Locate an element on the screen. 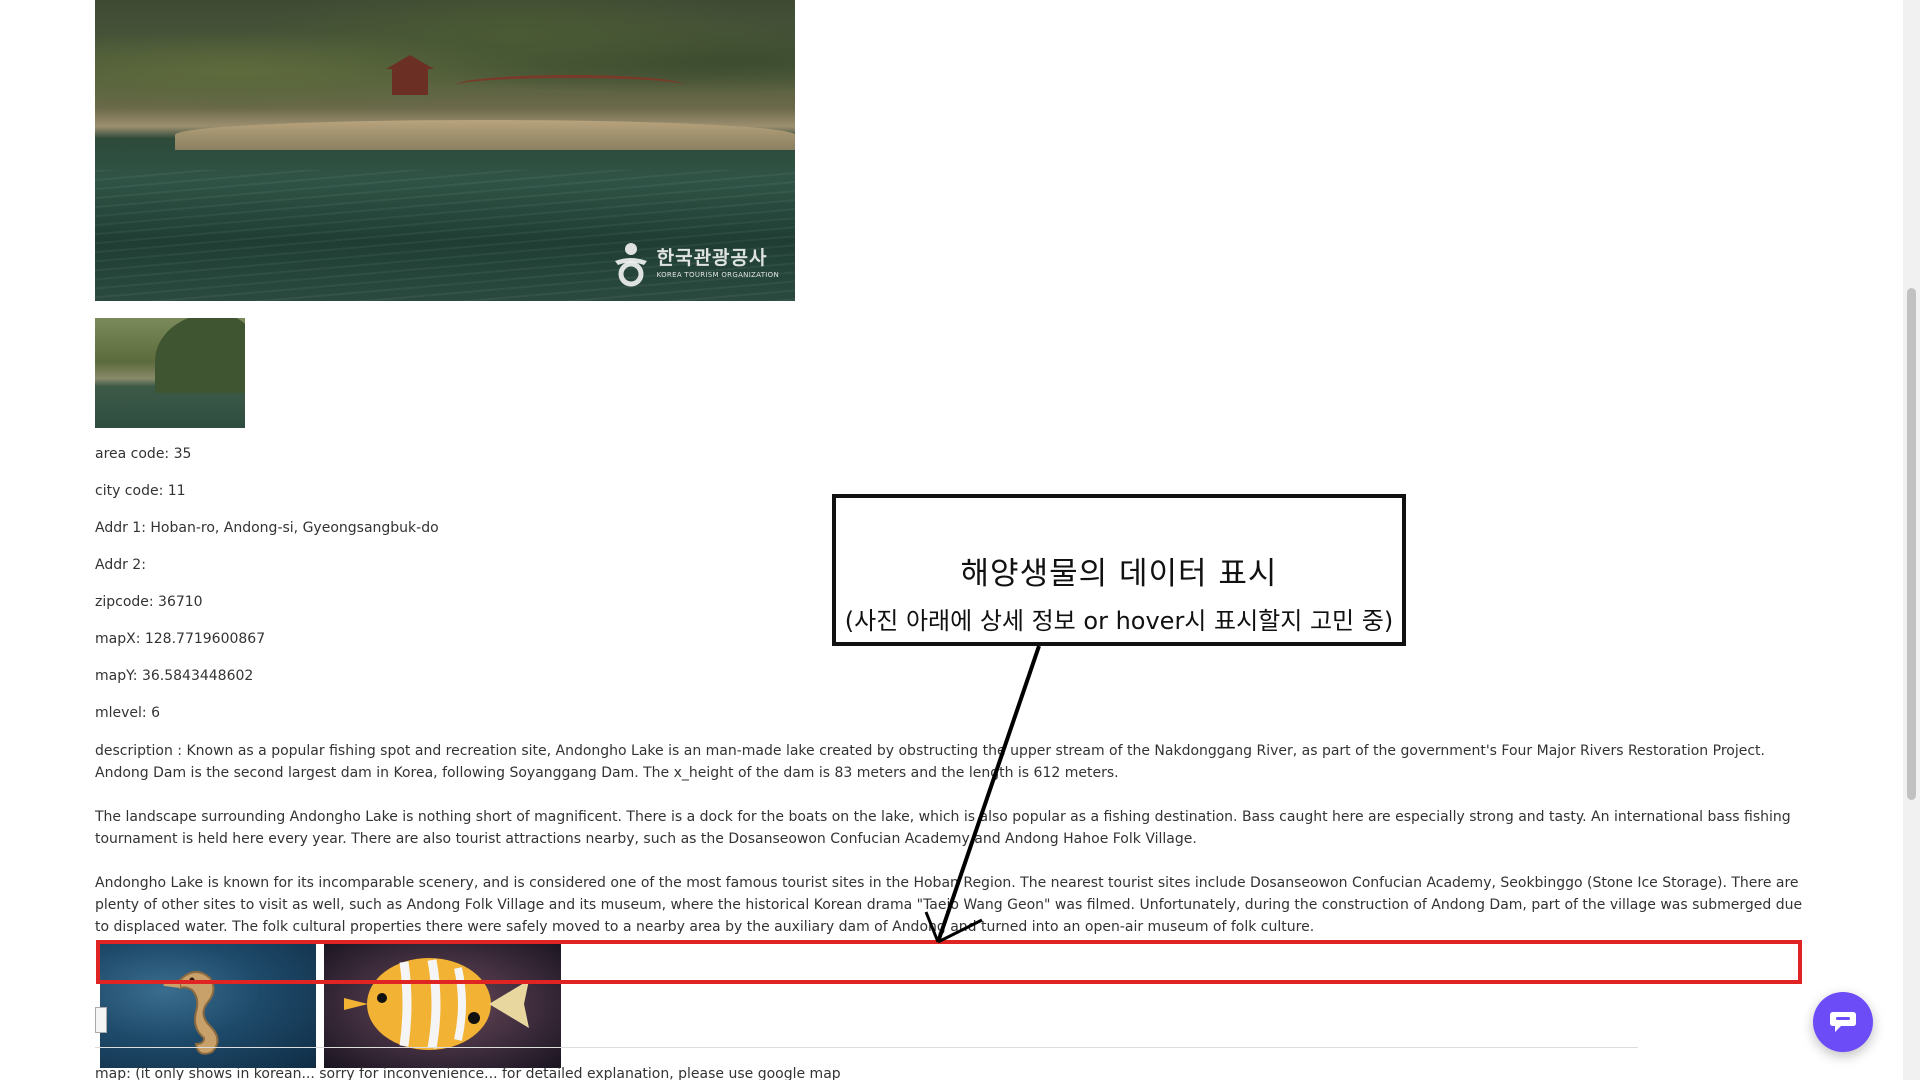  divider is located at coordinates (866, 1047).